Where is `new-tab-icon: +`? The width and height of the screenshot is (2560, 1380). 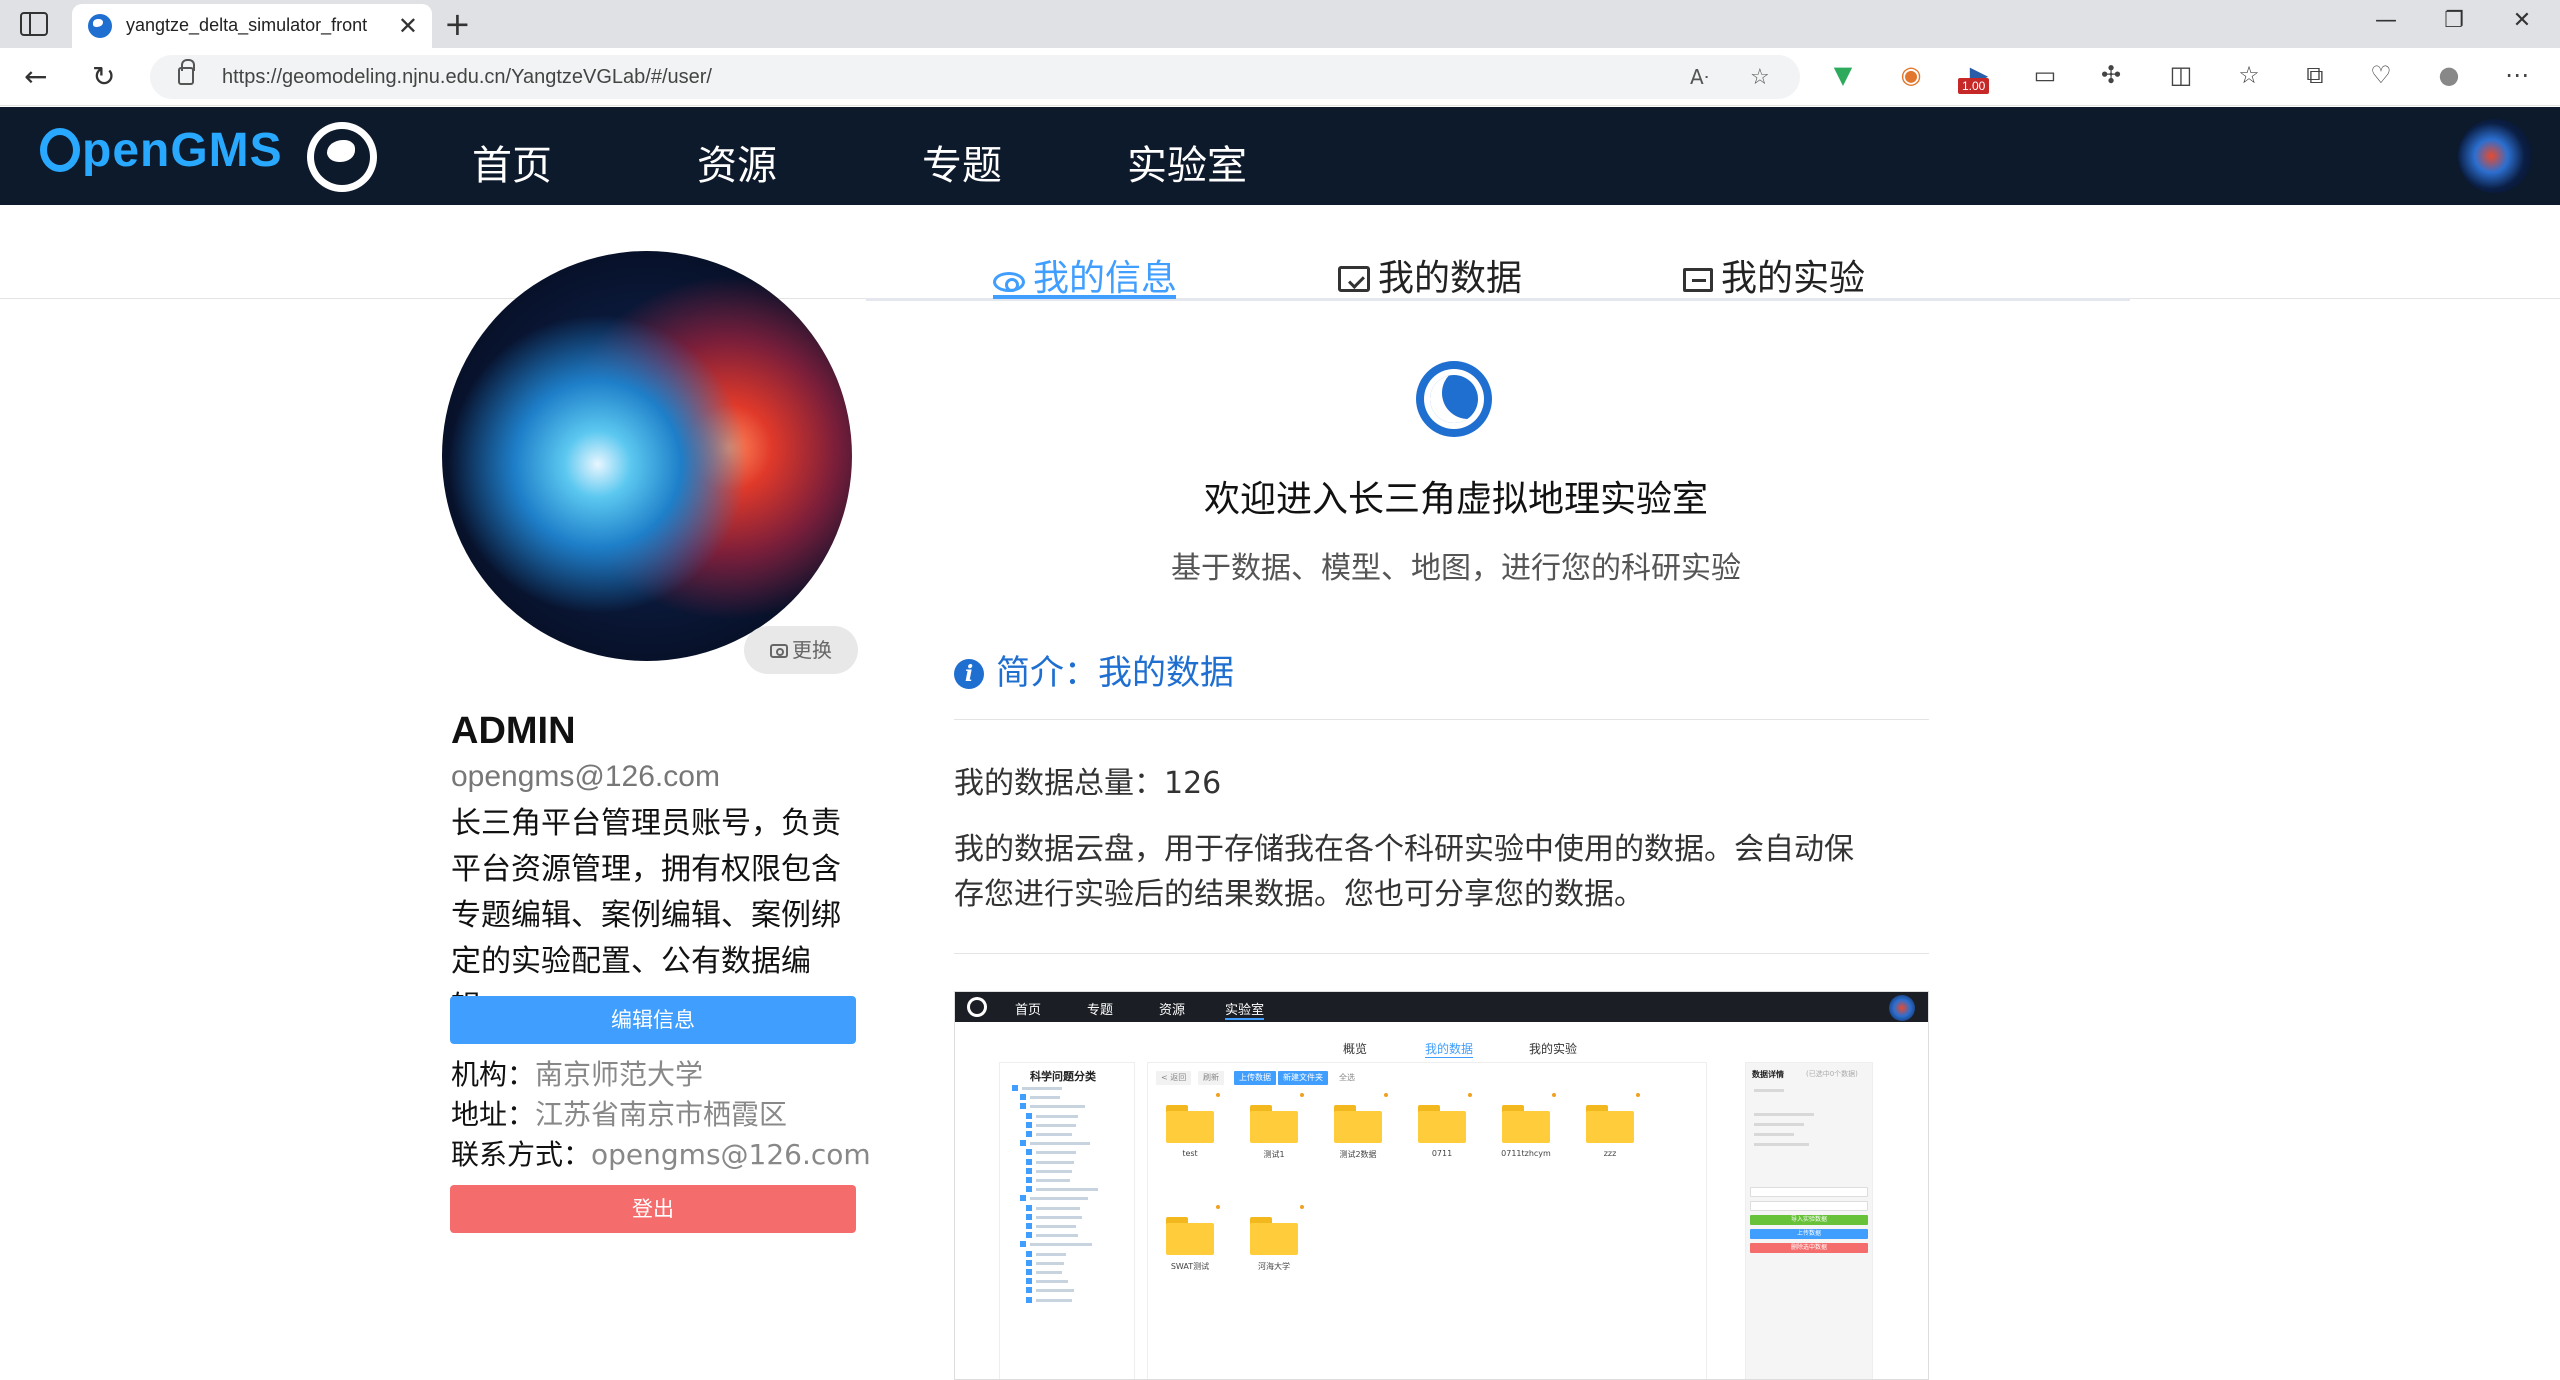
new-tab-icon: + is located at coordinates (457, 24).